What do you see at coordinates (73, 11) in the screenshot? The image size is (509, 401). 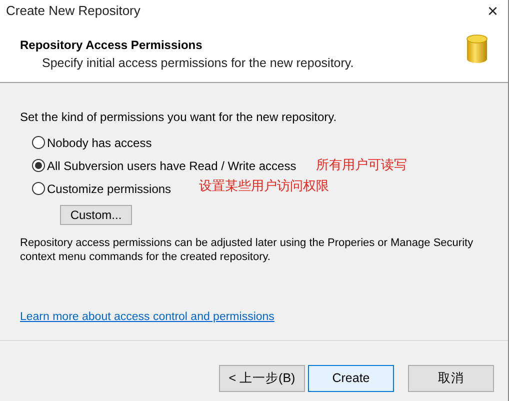 I see `window-title: Create New Repository` at bounding box center [73, 11].